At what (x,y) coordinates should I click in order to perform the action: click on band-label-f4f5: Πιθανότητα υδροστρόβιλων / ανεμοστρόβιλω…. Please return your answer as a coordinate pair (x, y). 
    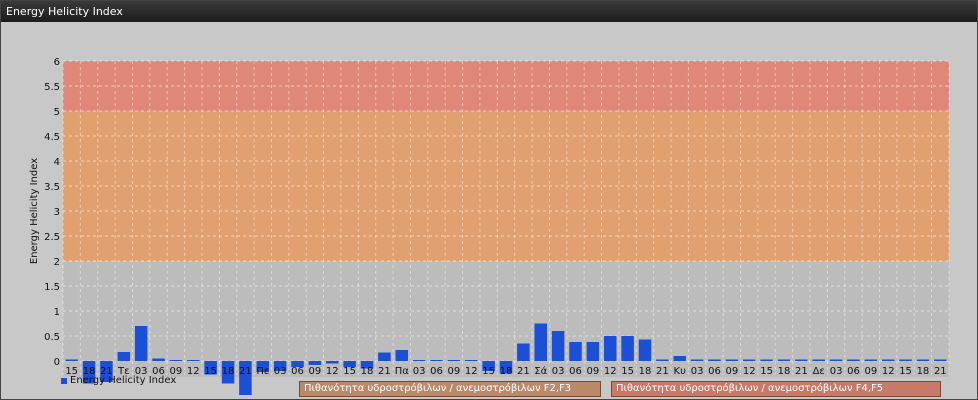
    Looking at the image, I should click on (776, 389).